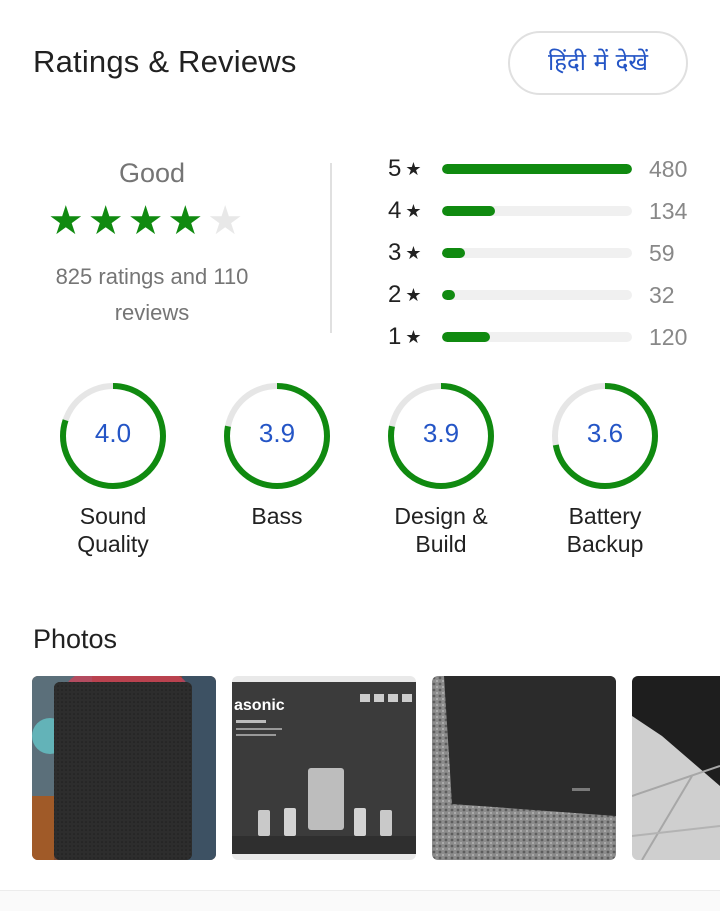  What do you see at coordinates (259, 705) in the screenshot?
I see `box-brand-text: asonic` at bounding box center [259, 705].